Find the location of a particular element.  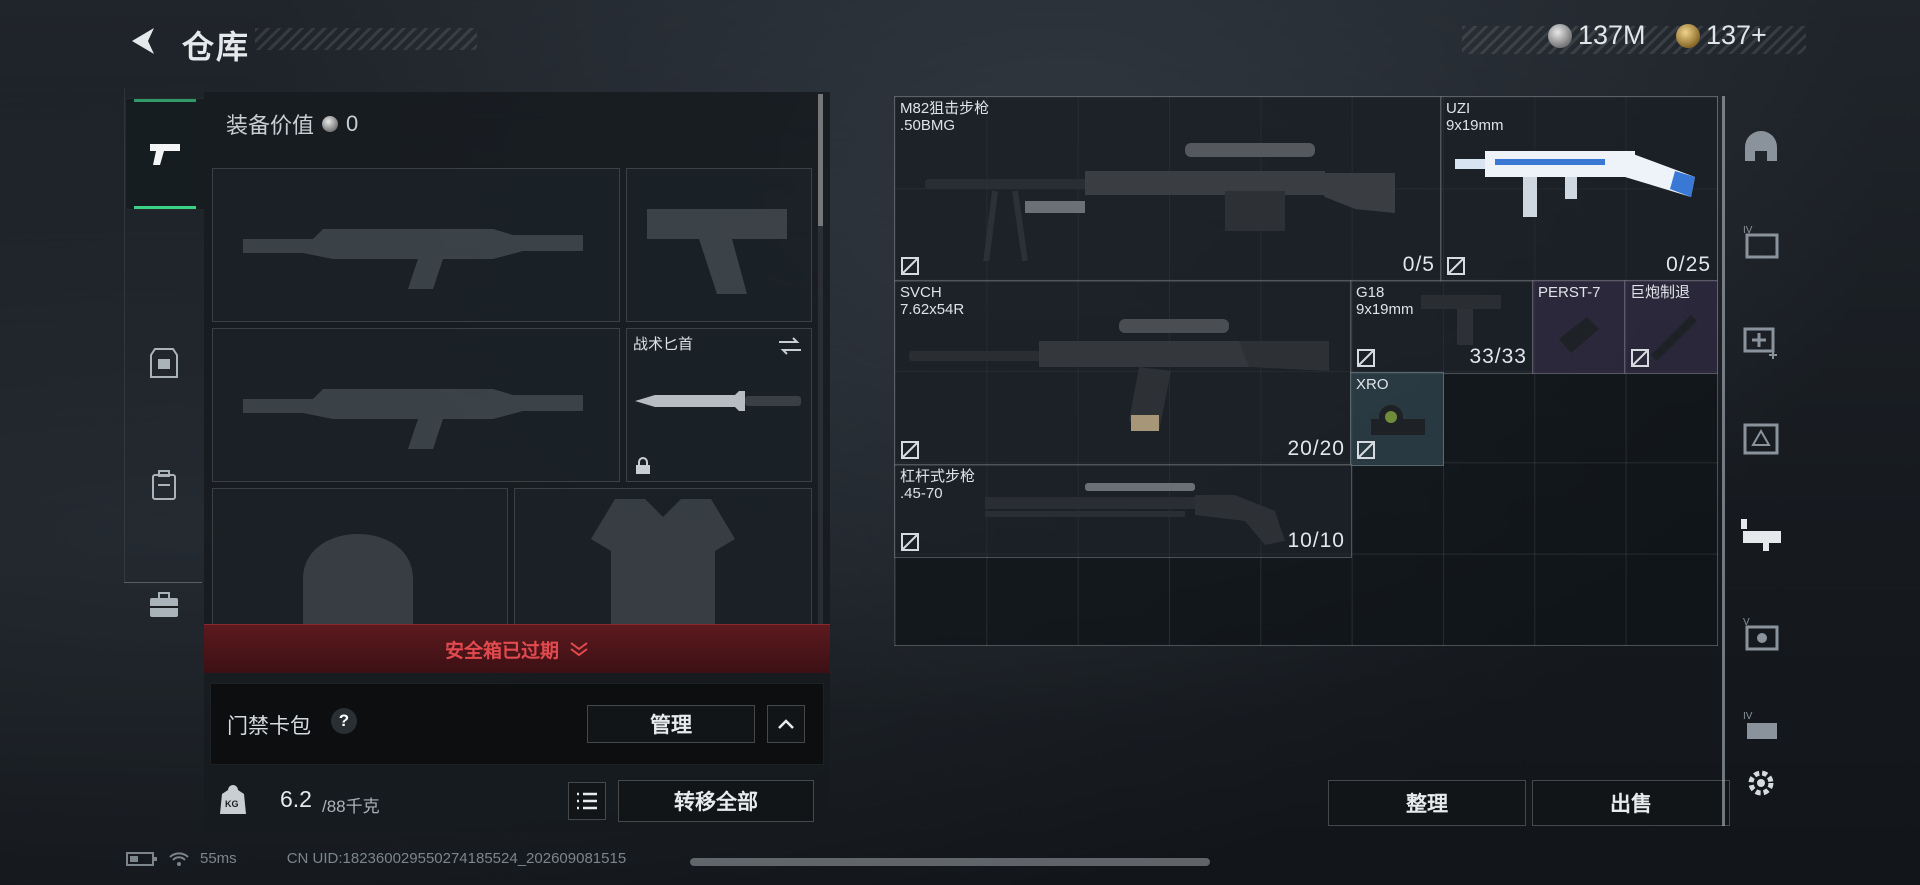

sell-button: 出售 is located at coordinates (1631, 803).